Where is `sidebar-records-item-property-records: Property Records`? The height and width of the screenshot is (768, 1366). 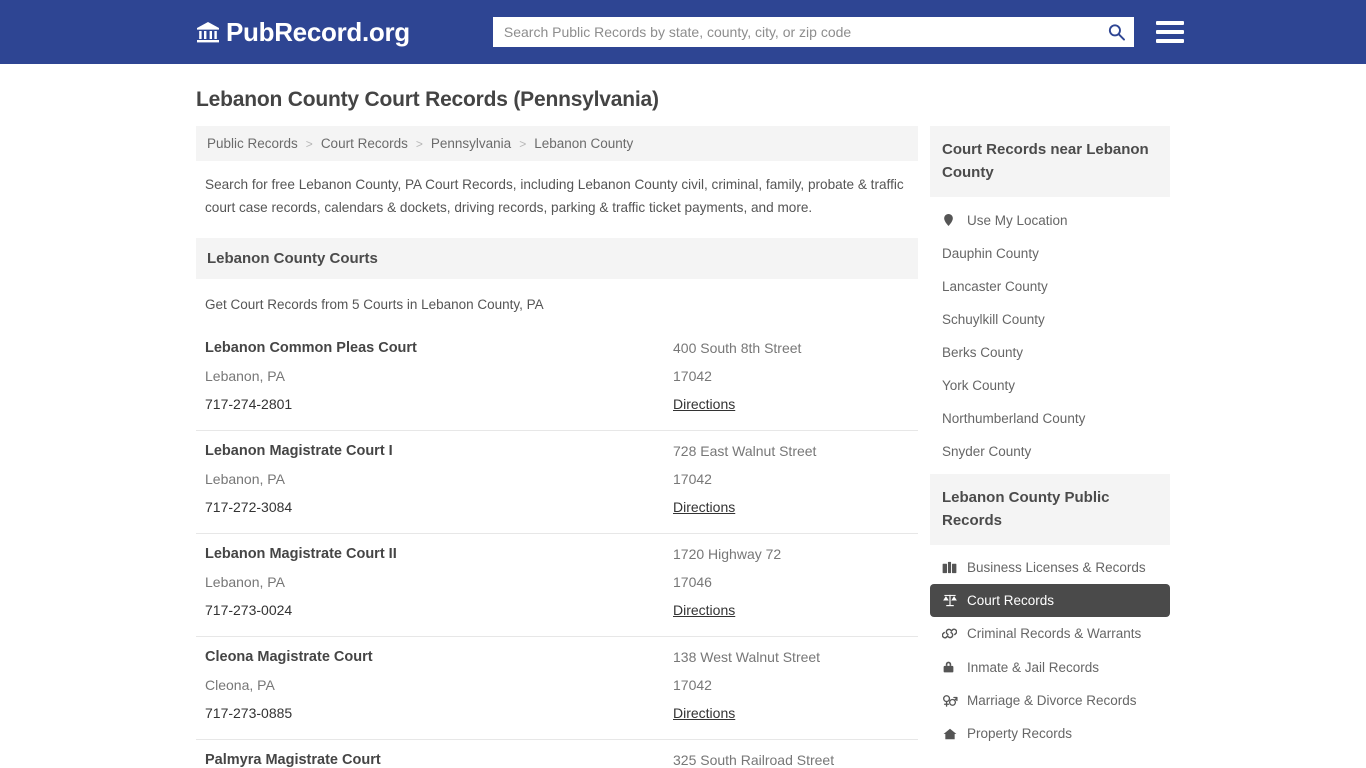
sidebar-records-item-property-records: Property Records is located at coordinates (1050, 733).